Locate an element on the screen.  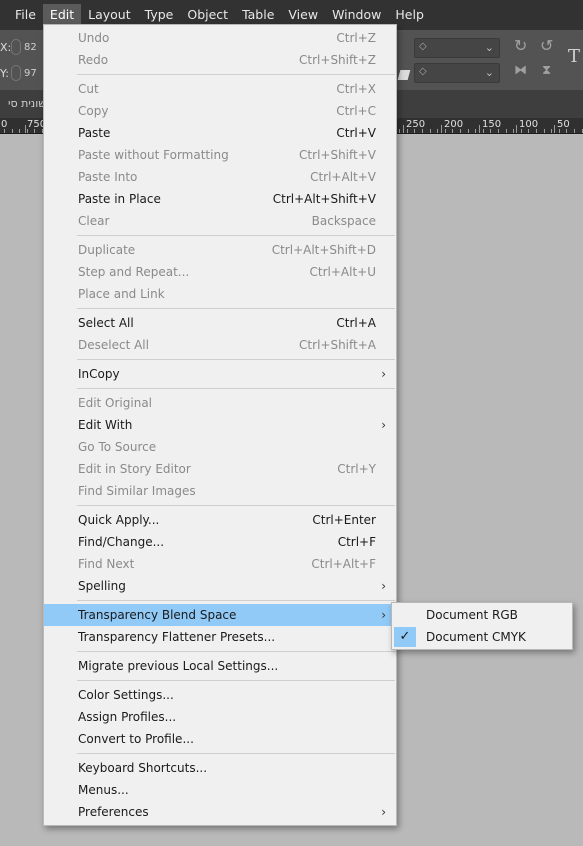
menu-item-duplicate: Duplicate Ctrl+Alt+Shift+D is located at coordinates (220, 250).